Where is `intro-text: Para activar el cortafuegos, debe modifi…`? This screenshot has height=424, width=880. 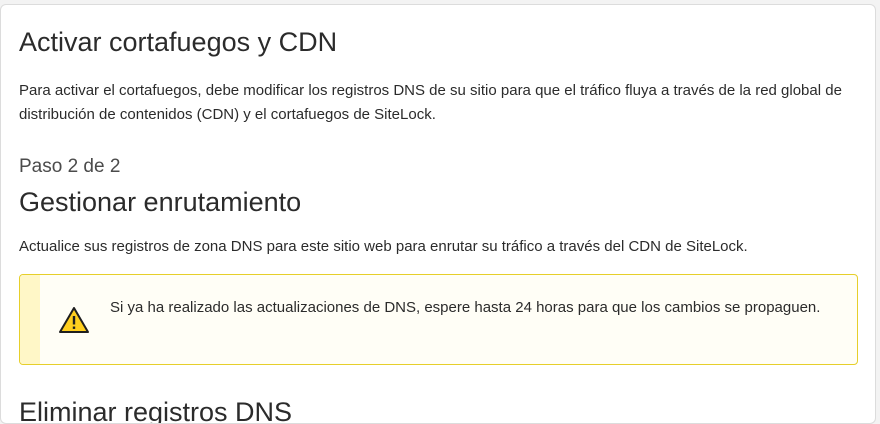
intro-text: Para activar el cortafuegos, debe modifi… is located at coordinates (430, 102).